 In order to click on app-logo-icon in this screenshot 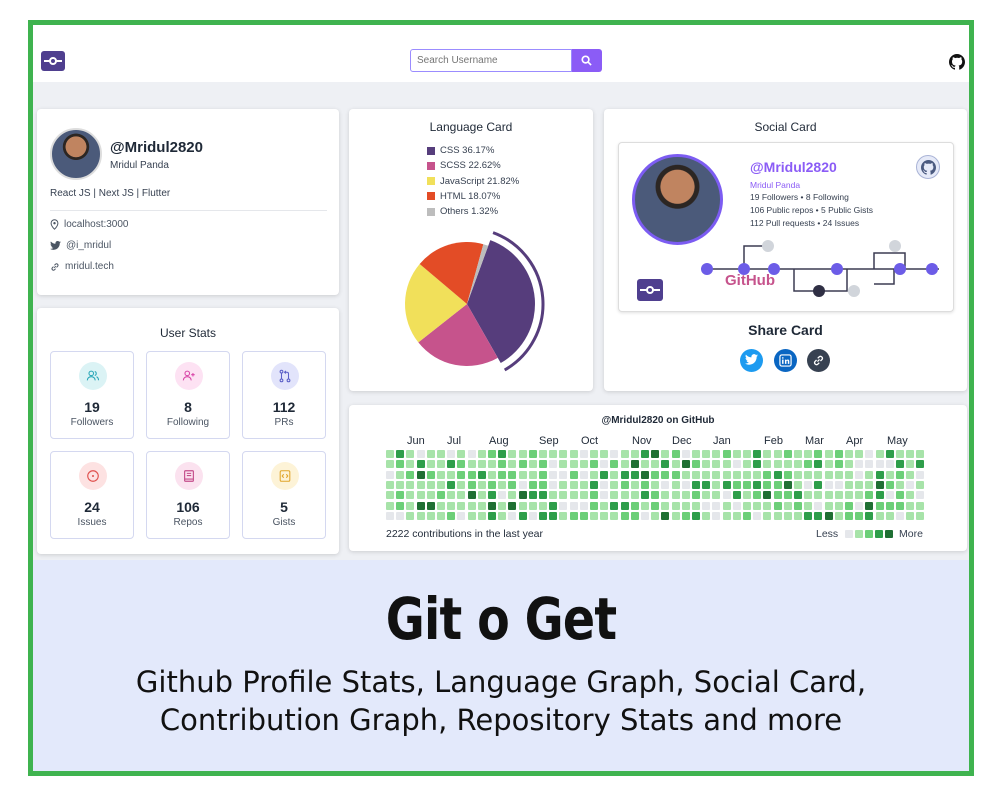, I will do `click(53, 61)`.